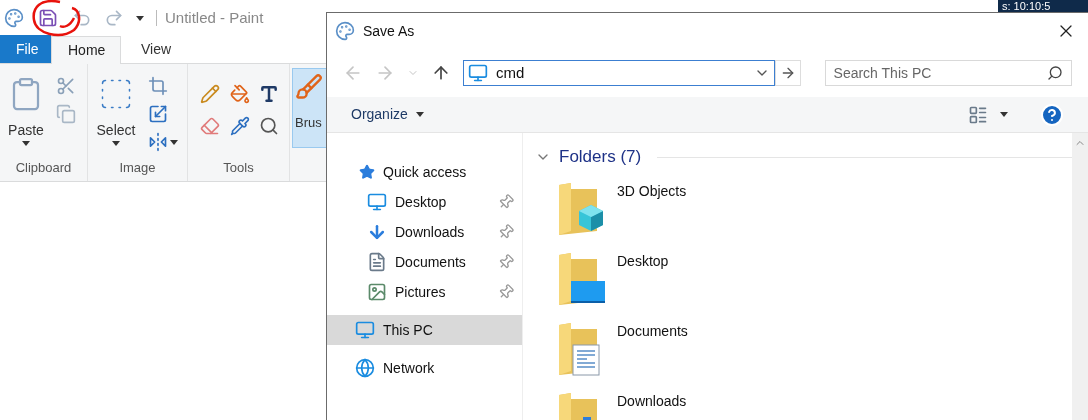  I want to click on rotate-button, so click(163, 142).